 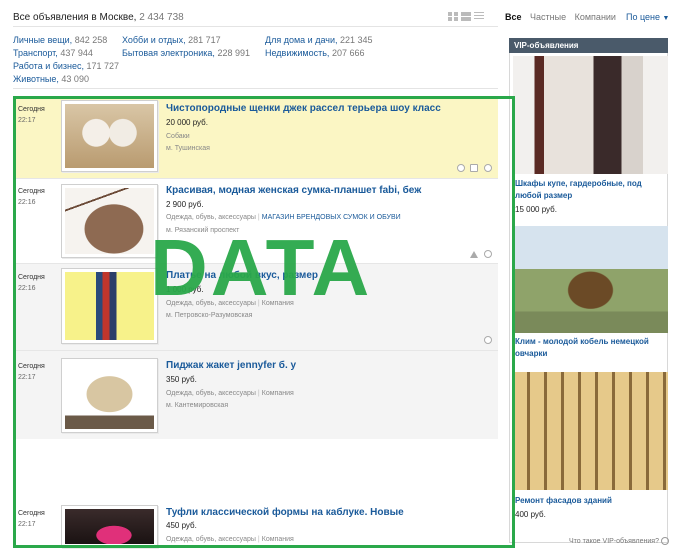 I want to click on dog-photo, so click(x=590, y=279).